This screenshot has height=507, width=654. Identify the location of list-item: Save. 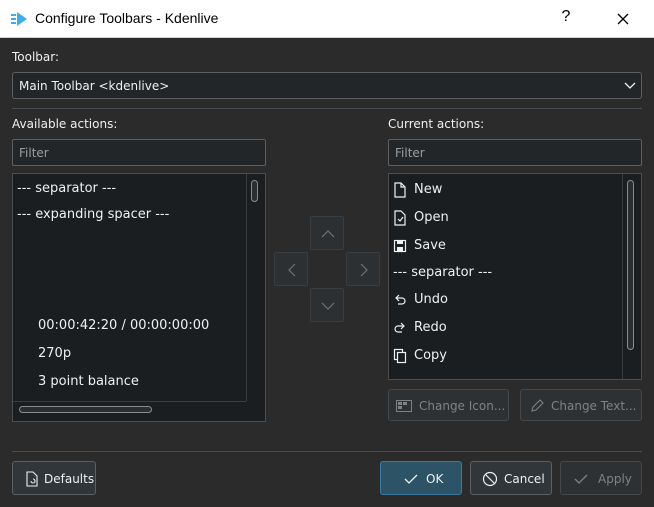
(419, 245).